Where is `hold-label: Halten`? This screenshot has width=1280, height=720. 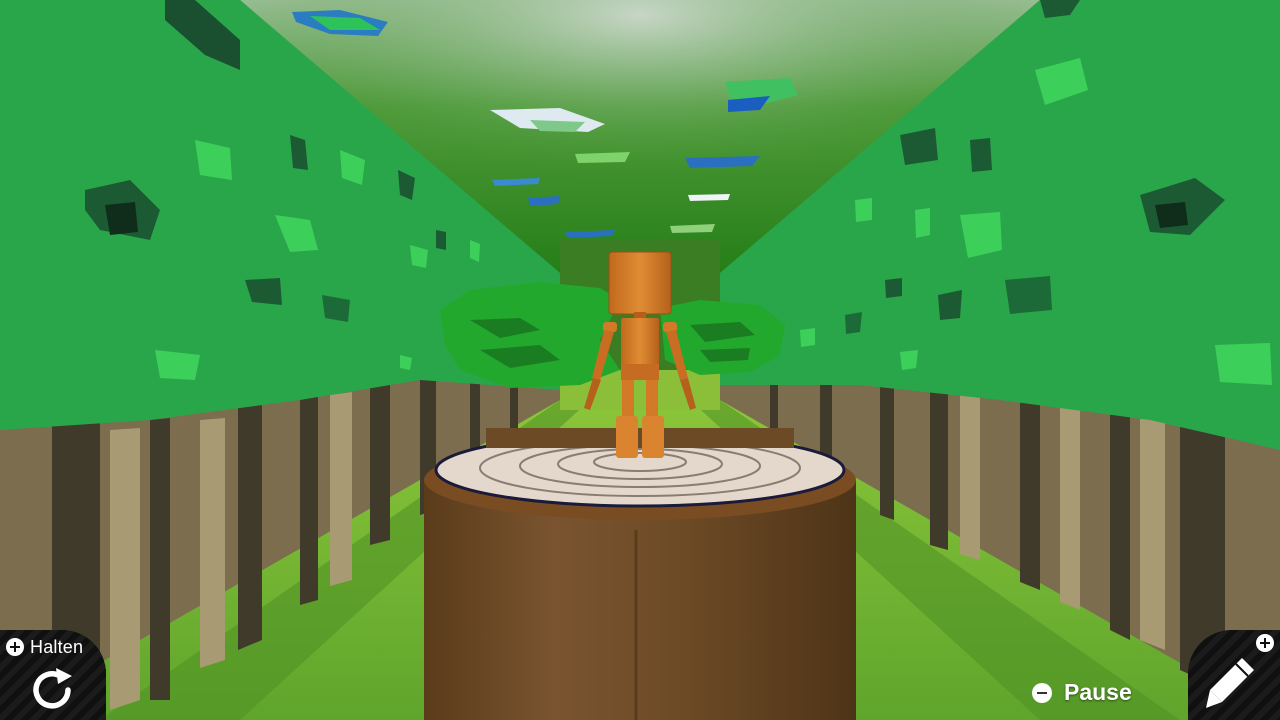 hold-label: Halten is located at coordinates (57, 647).